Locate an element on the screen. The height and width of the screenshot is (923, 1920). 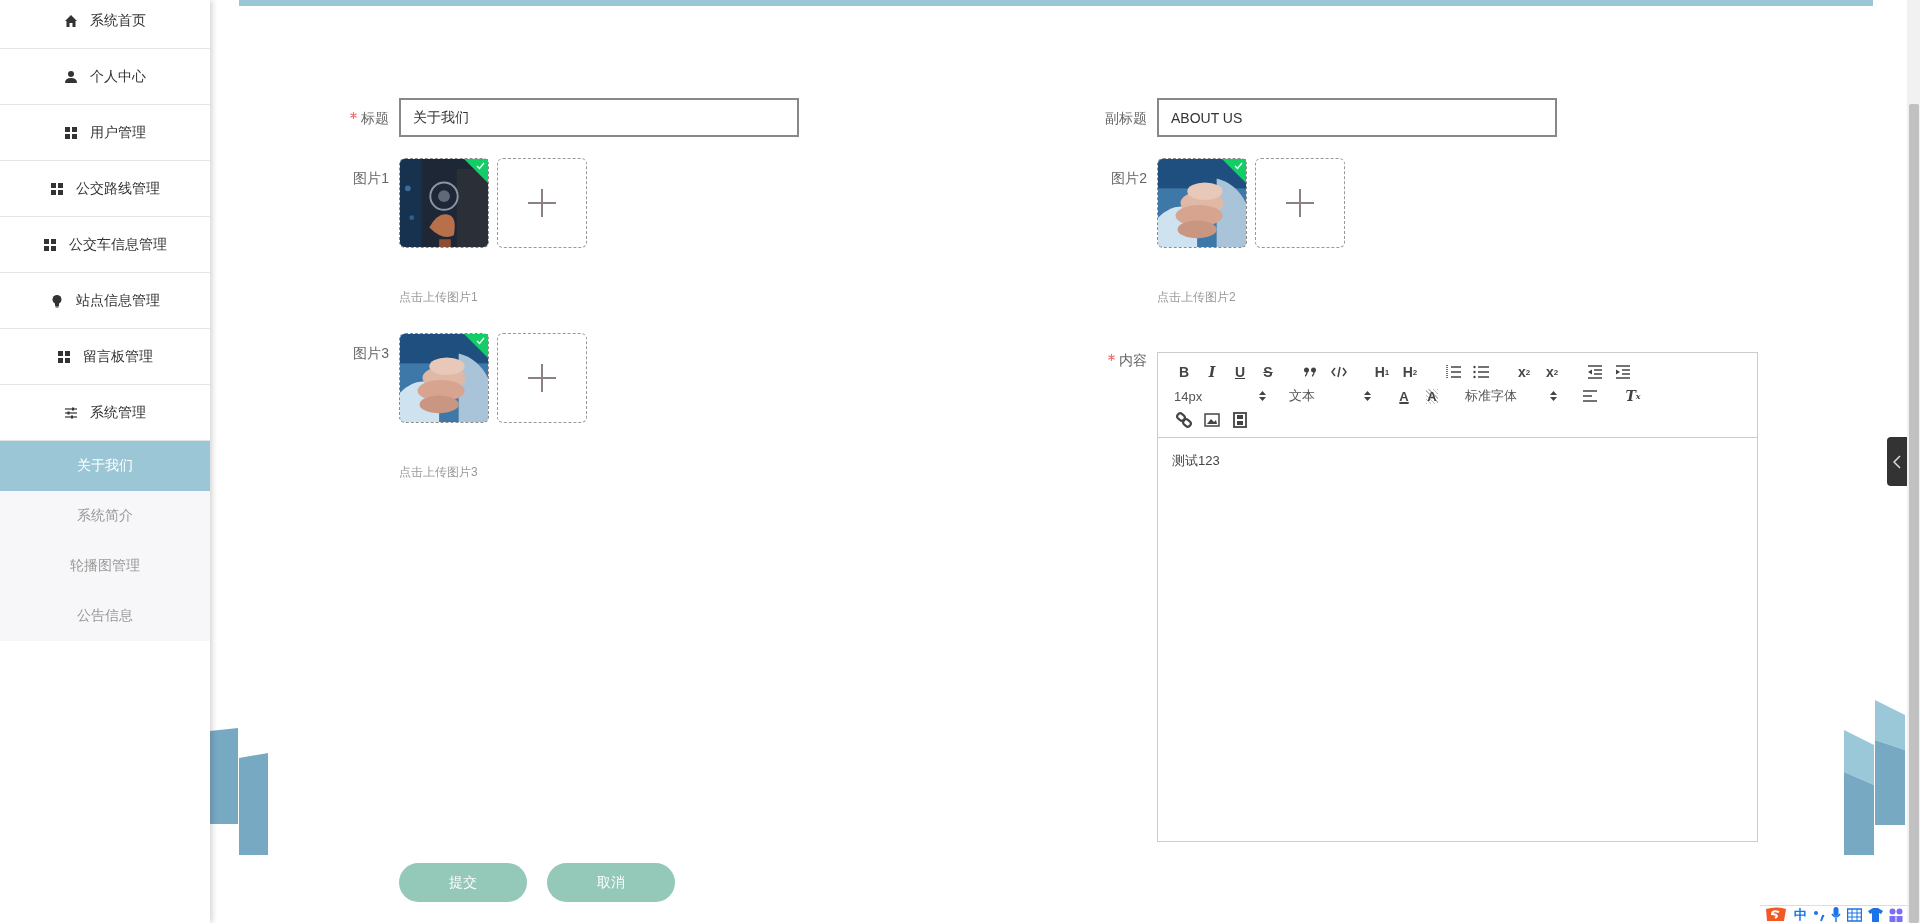
upload-hint: 点击上传图片1 is located at coordinates (439, 297).